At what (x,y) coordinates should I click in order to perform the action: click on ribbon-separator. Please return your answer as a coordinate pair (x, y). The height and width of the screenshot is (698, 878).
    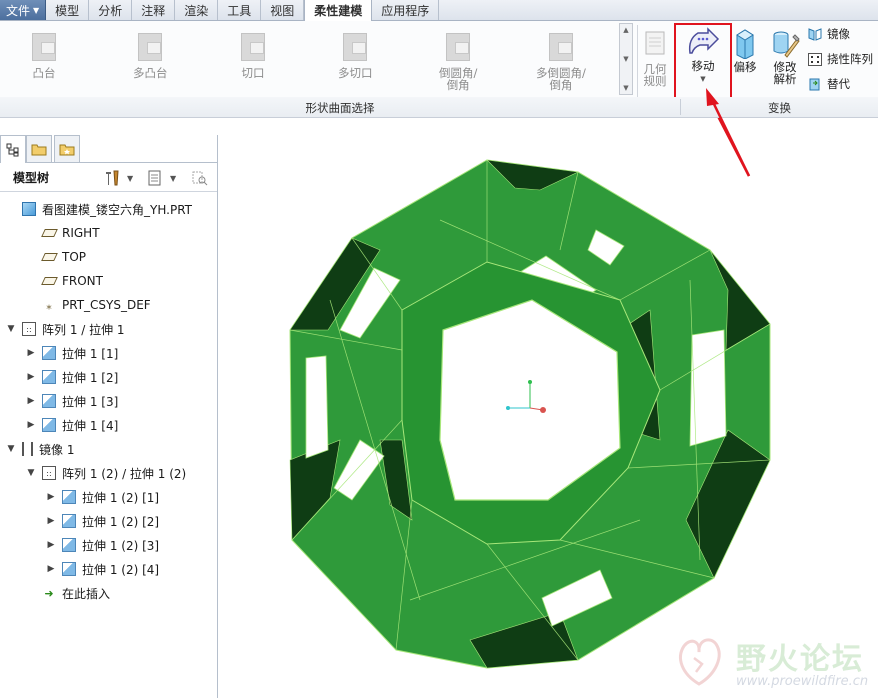
    Looking at the image, I should click on (637, 61).